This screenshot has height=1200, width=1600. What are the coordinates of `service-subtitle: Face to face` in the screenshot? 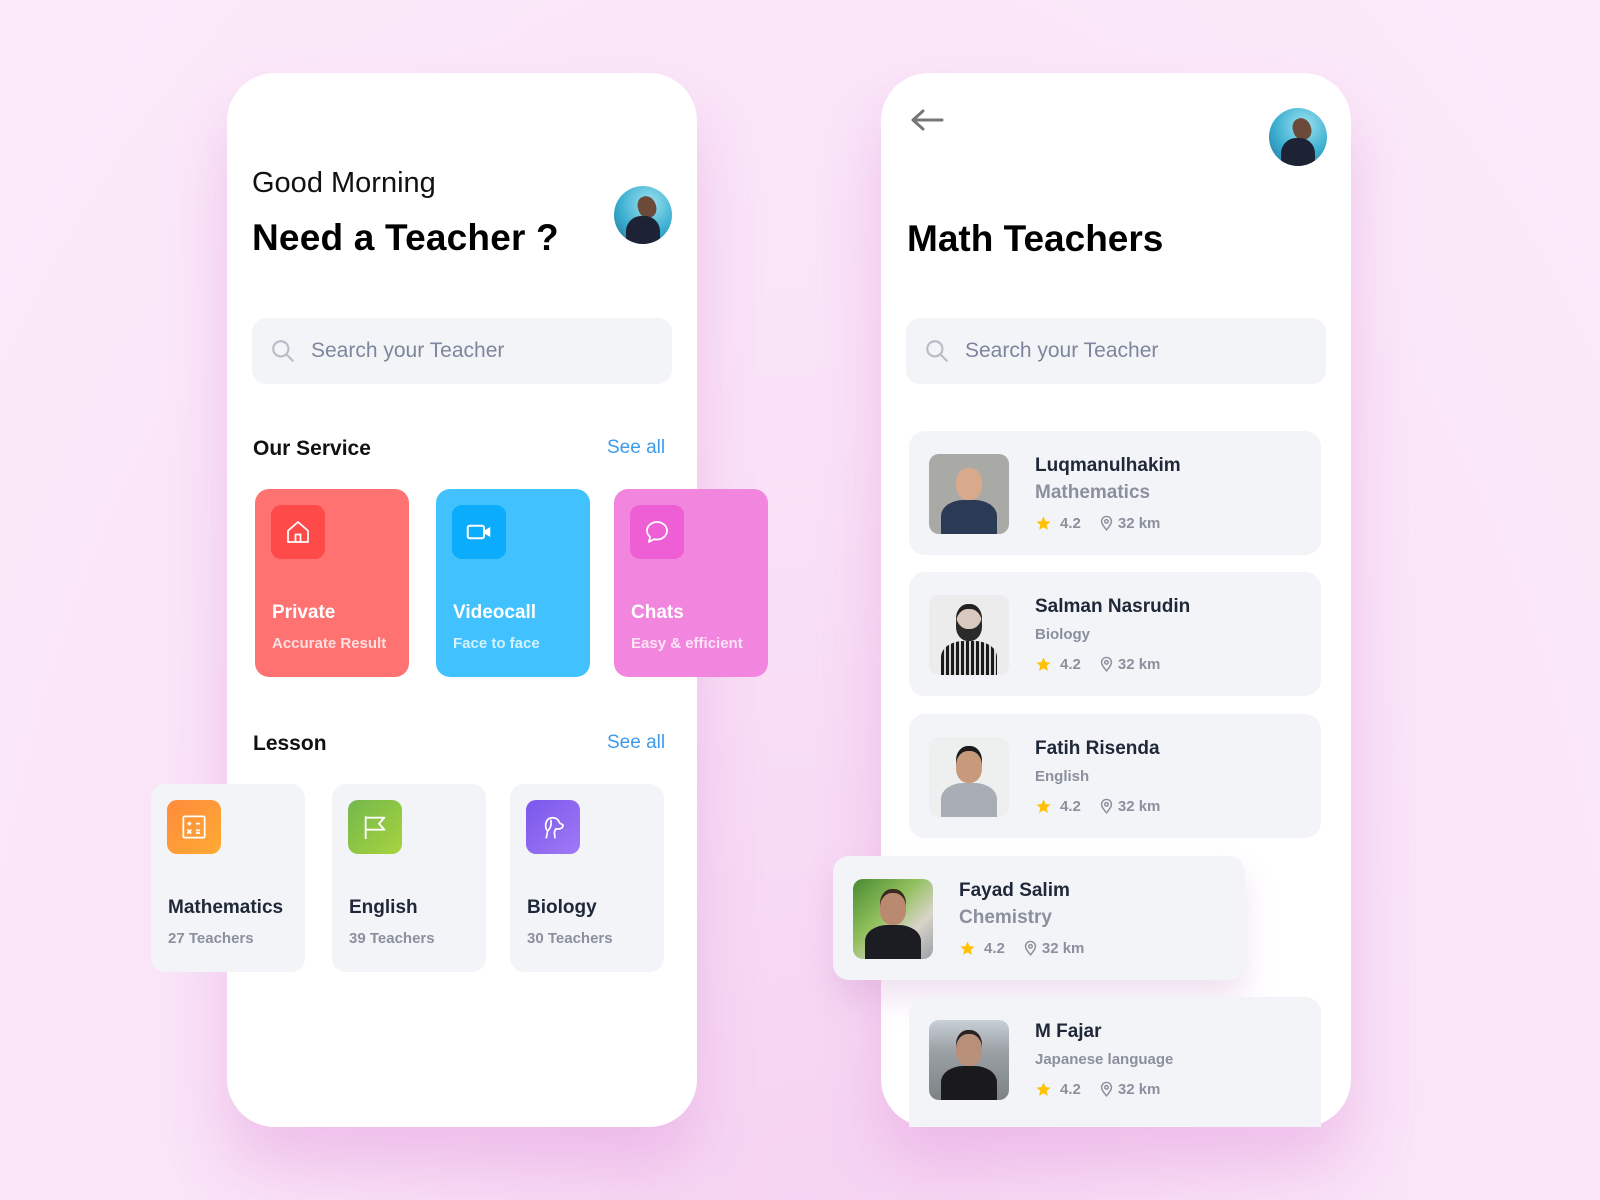 It's located at (496, 643).